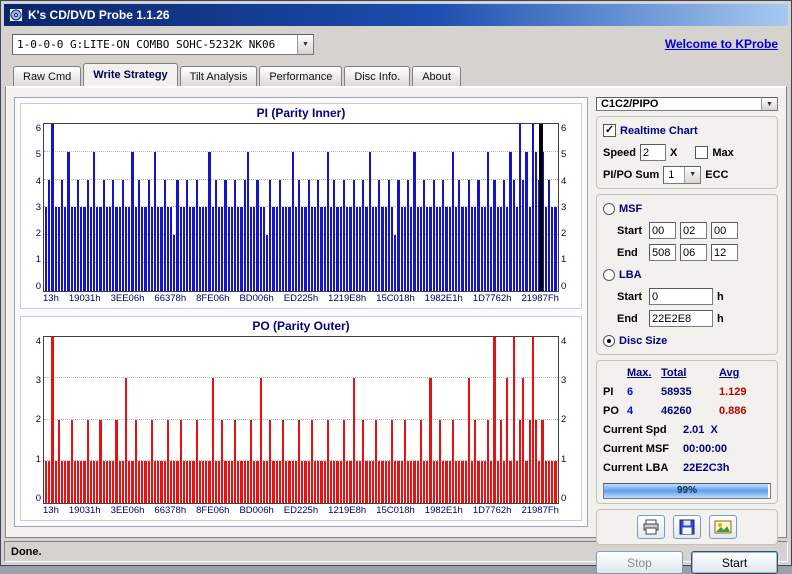 This screenshot has height=574, width=792. What do you see at coordinates (377, 76) in the screenshot?
I see `tab-disc-info: Disc Info.` at bounding box center [377, 76].